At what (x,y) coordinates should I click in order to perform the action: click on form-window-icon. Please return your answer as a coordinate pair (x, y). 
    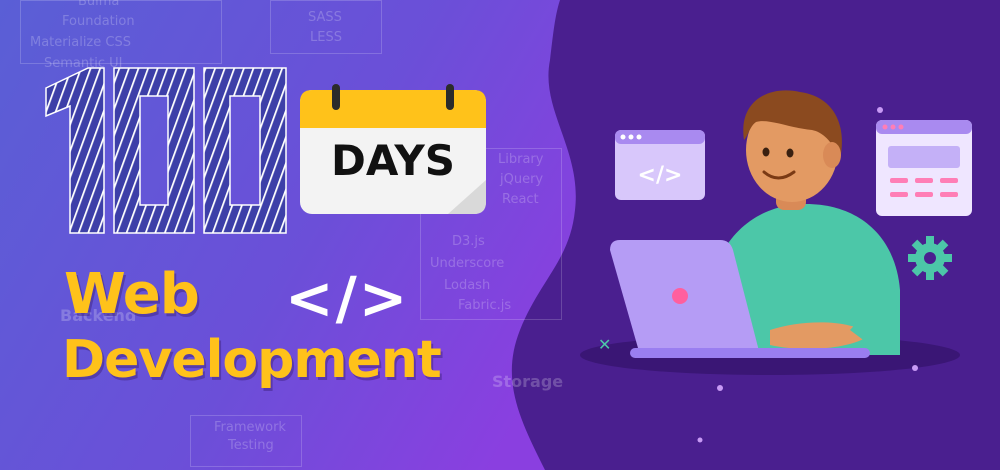
    Looking at the image, I should click on (924, 168).